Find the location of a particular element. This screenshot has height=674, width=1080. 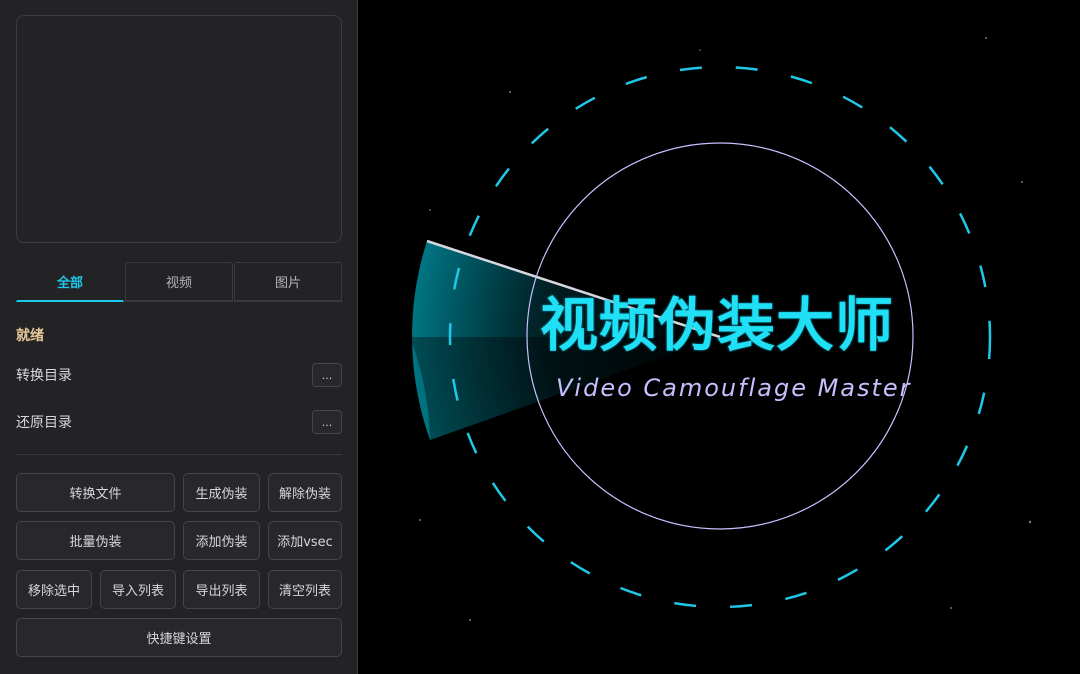

add-camo-button: 添加伪装 is located at coordinates (221, 540).